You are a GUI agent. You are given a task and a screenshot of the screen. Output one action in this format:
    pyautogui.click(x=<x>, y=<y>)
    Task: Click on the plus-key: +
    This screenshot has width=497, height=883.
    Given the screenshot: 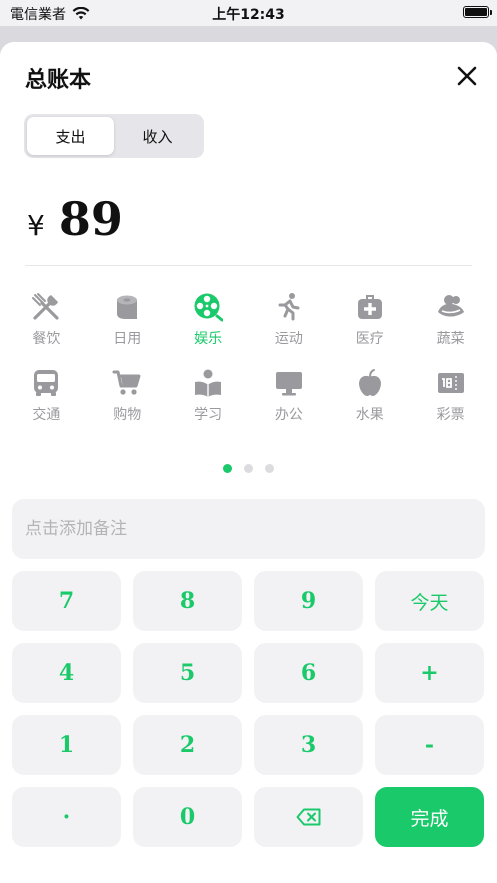 What is the action you would take?
    pyautogui.click(x=429, y=673)
    